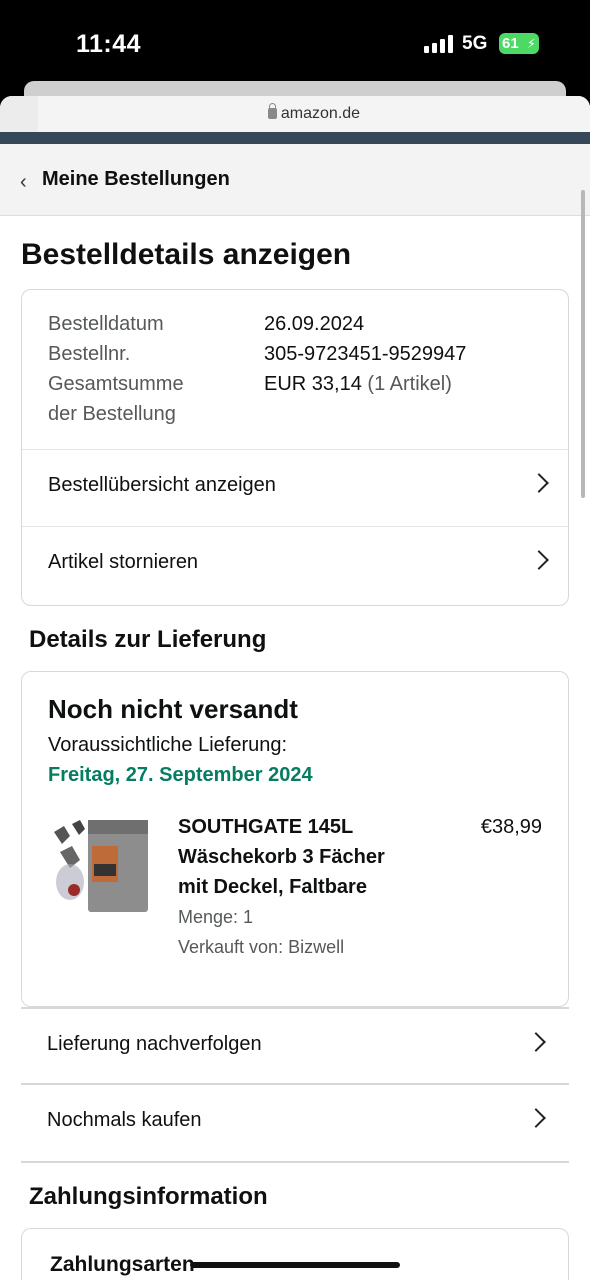  I want to click on url-bar: amazon.de, so click(295, 114).